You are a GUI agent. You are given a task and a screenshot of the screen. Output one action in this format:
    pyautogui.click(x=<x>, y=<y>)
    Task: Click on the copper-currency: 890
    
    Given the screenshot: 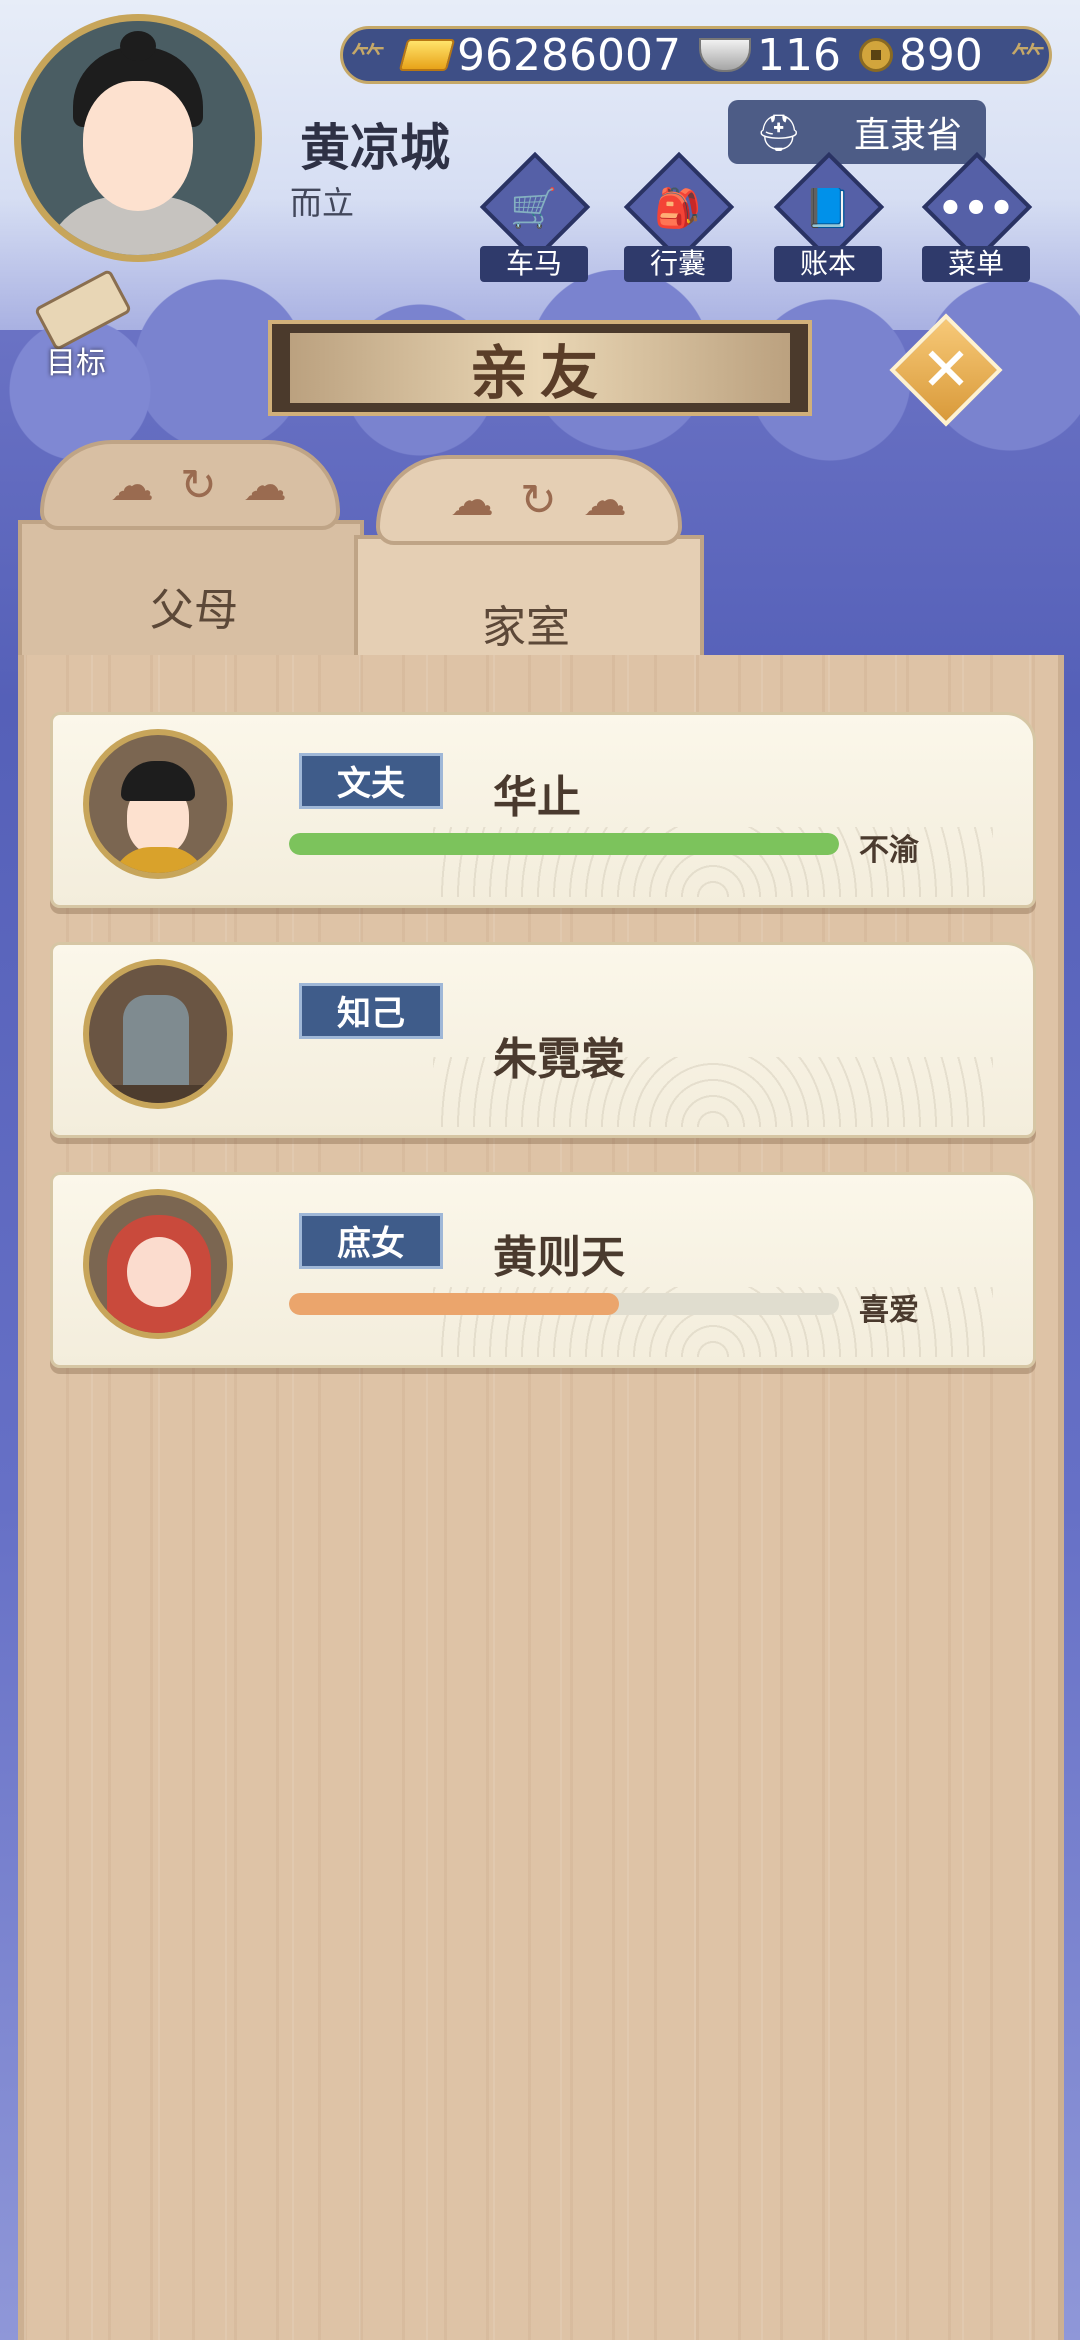 What is the action you would take?
    pyautogui.click(x=920, y=55)
    